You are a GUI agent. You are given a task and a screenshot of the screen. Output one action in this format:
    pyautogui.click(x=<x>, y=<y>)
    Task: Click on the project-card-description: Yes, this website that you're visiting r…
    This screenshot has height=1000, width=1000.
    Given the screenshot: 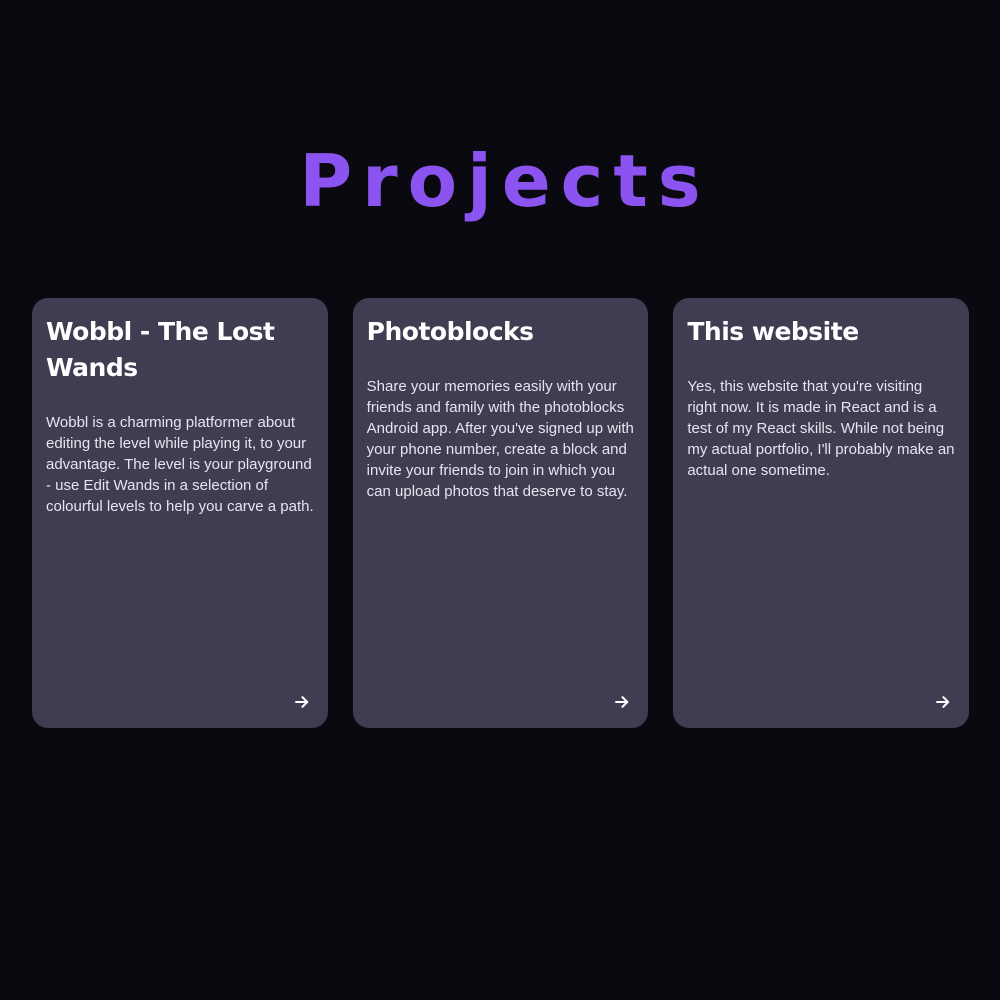 What is the action you would take?
    pyautogui.click(x=821, y=428)
    